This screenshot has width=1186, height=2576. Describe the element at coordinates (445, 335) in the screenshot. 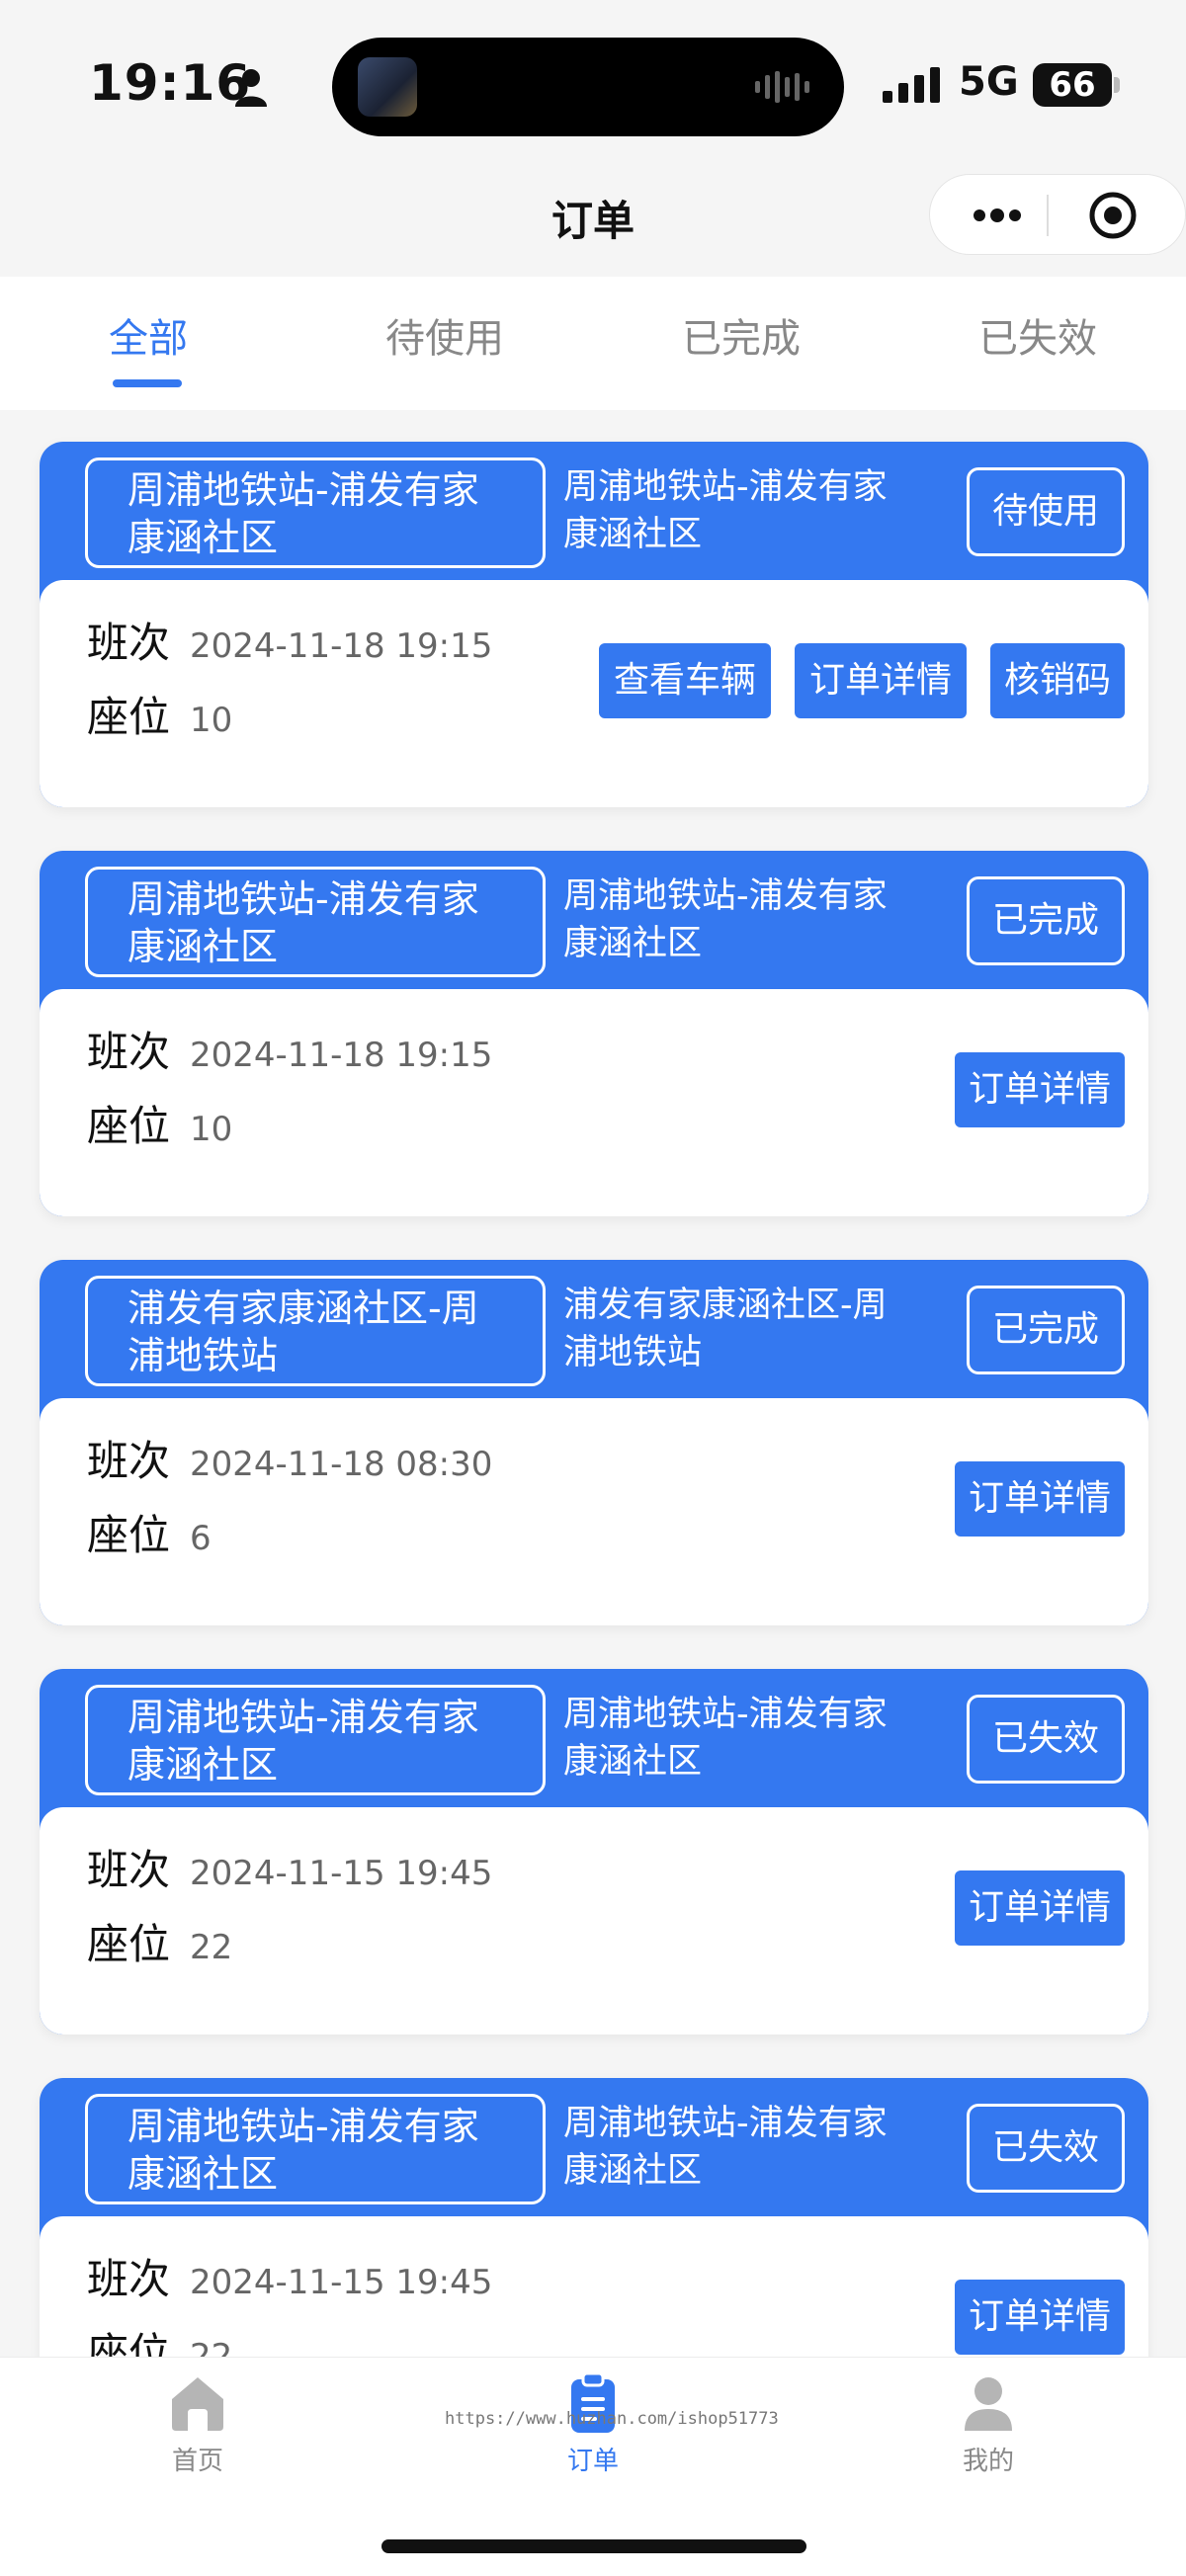

I see `tab-pending: 待使用` at that location.